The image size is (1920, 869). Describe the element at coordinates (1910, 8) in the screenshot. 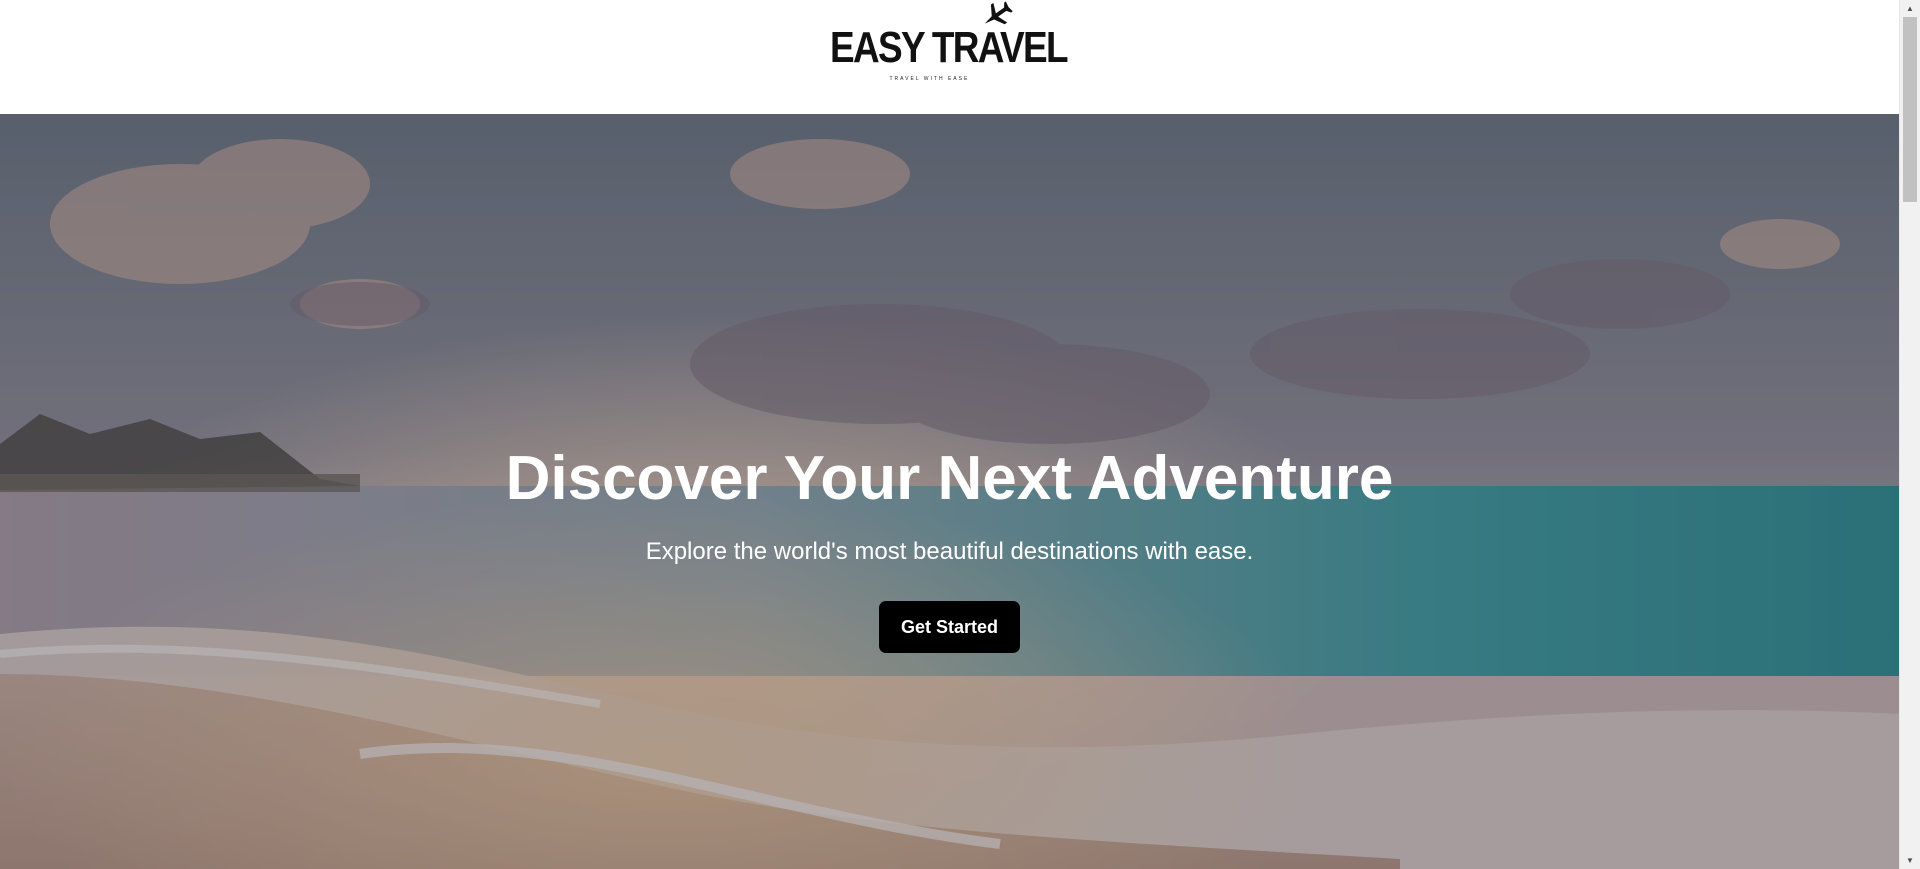

I see `scroll-up-arrow-icon: ▲` at that location.